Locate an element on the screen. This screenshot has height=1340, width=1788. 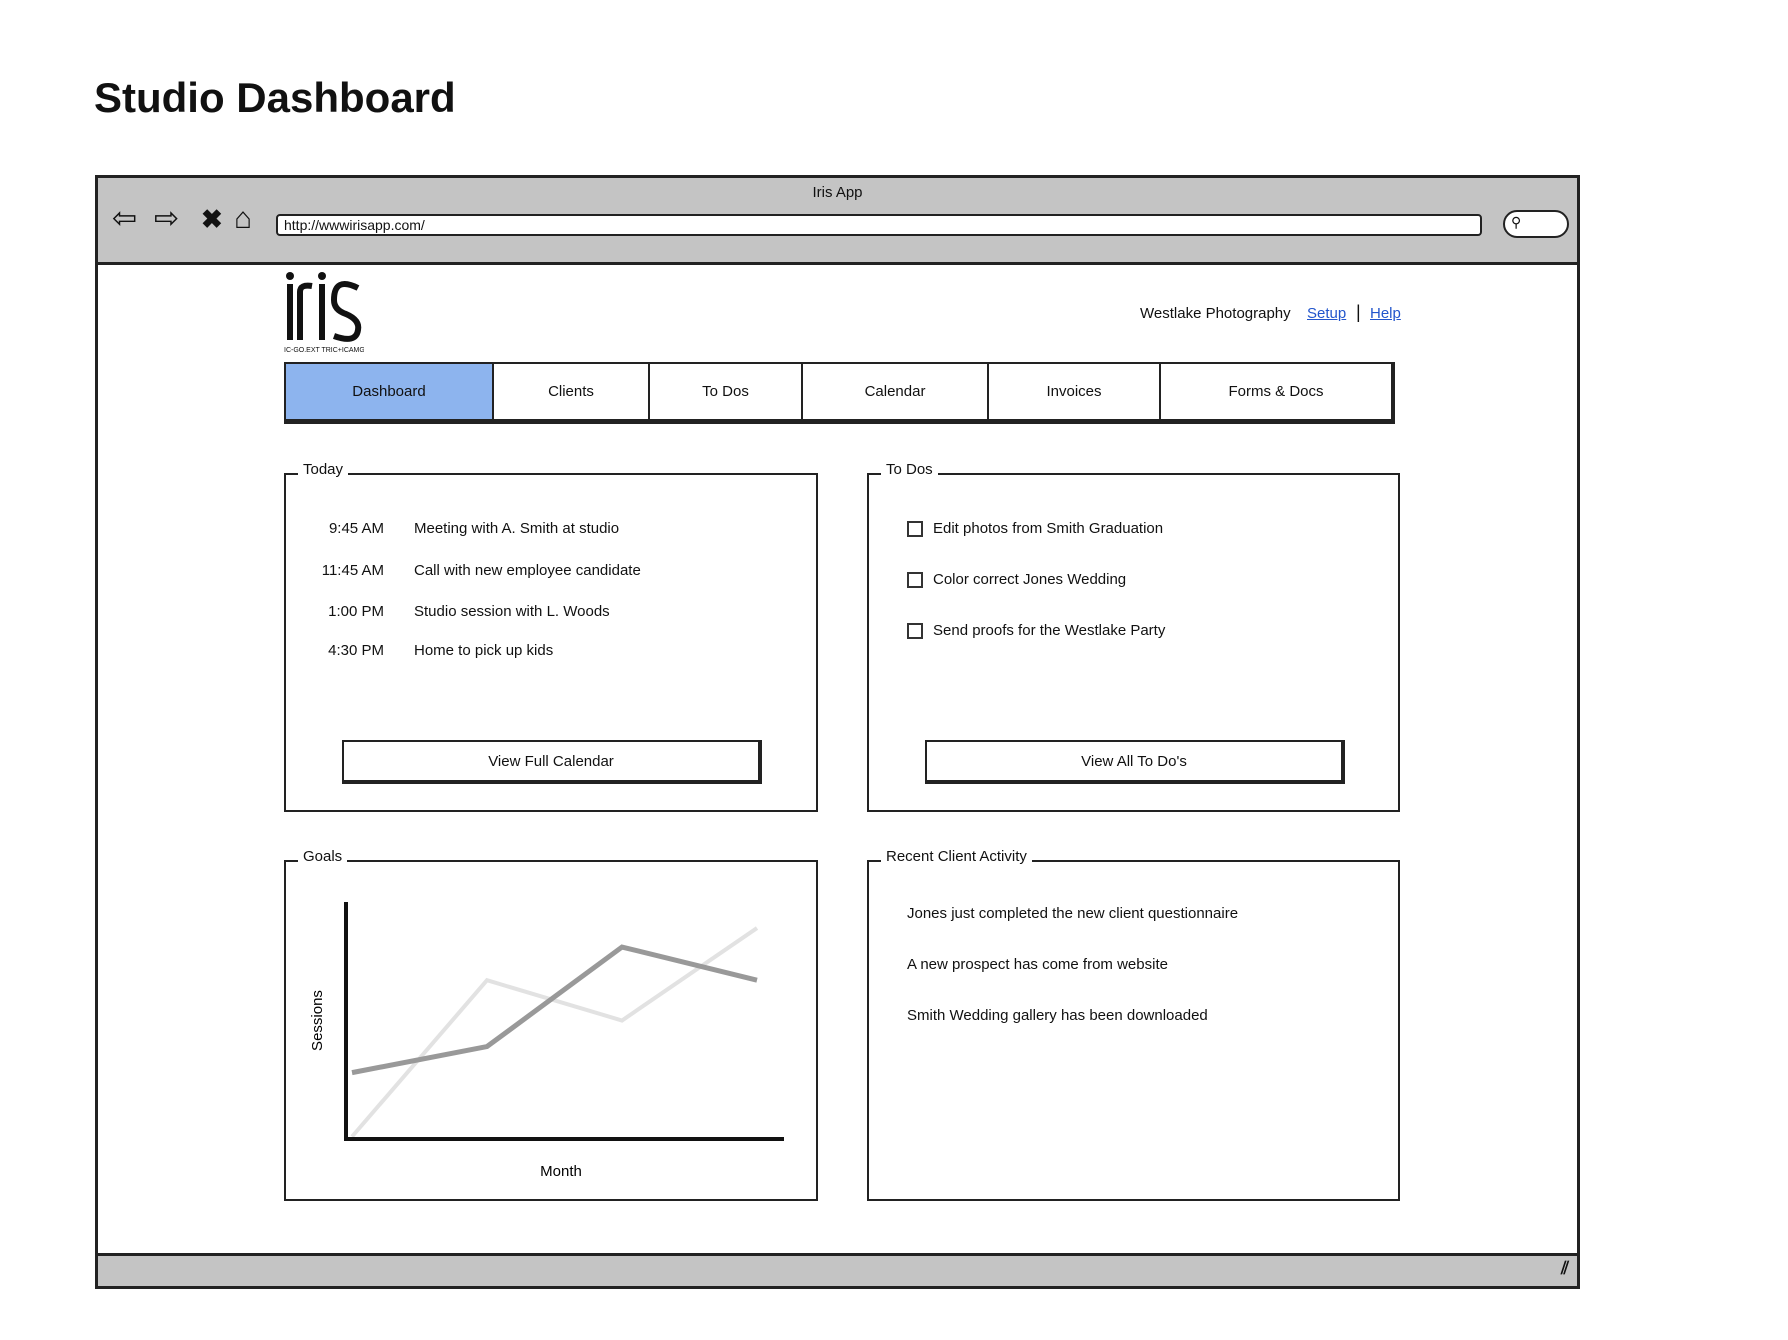
view-full-calendar-button: View Full Calendar is located at coordinates (552, 762).